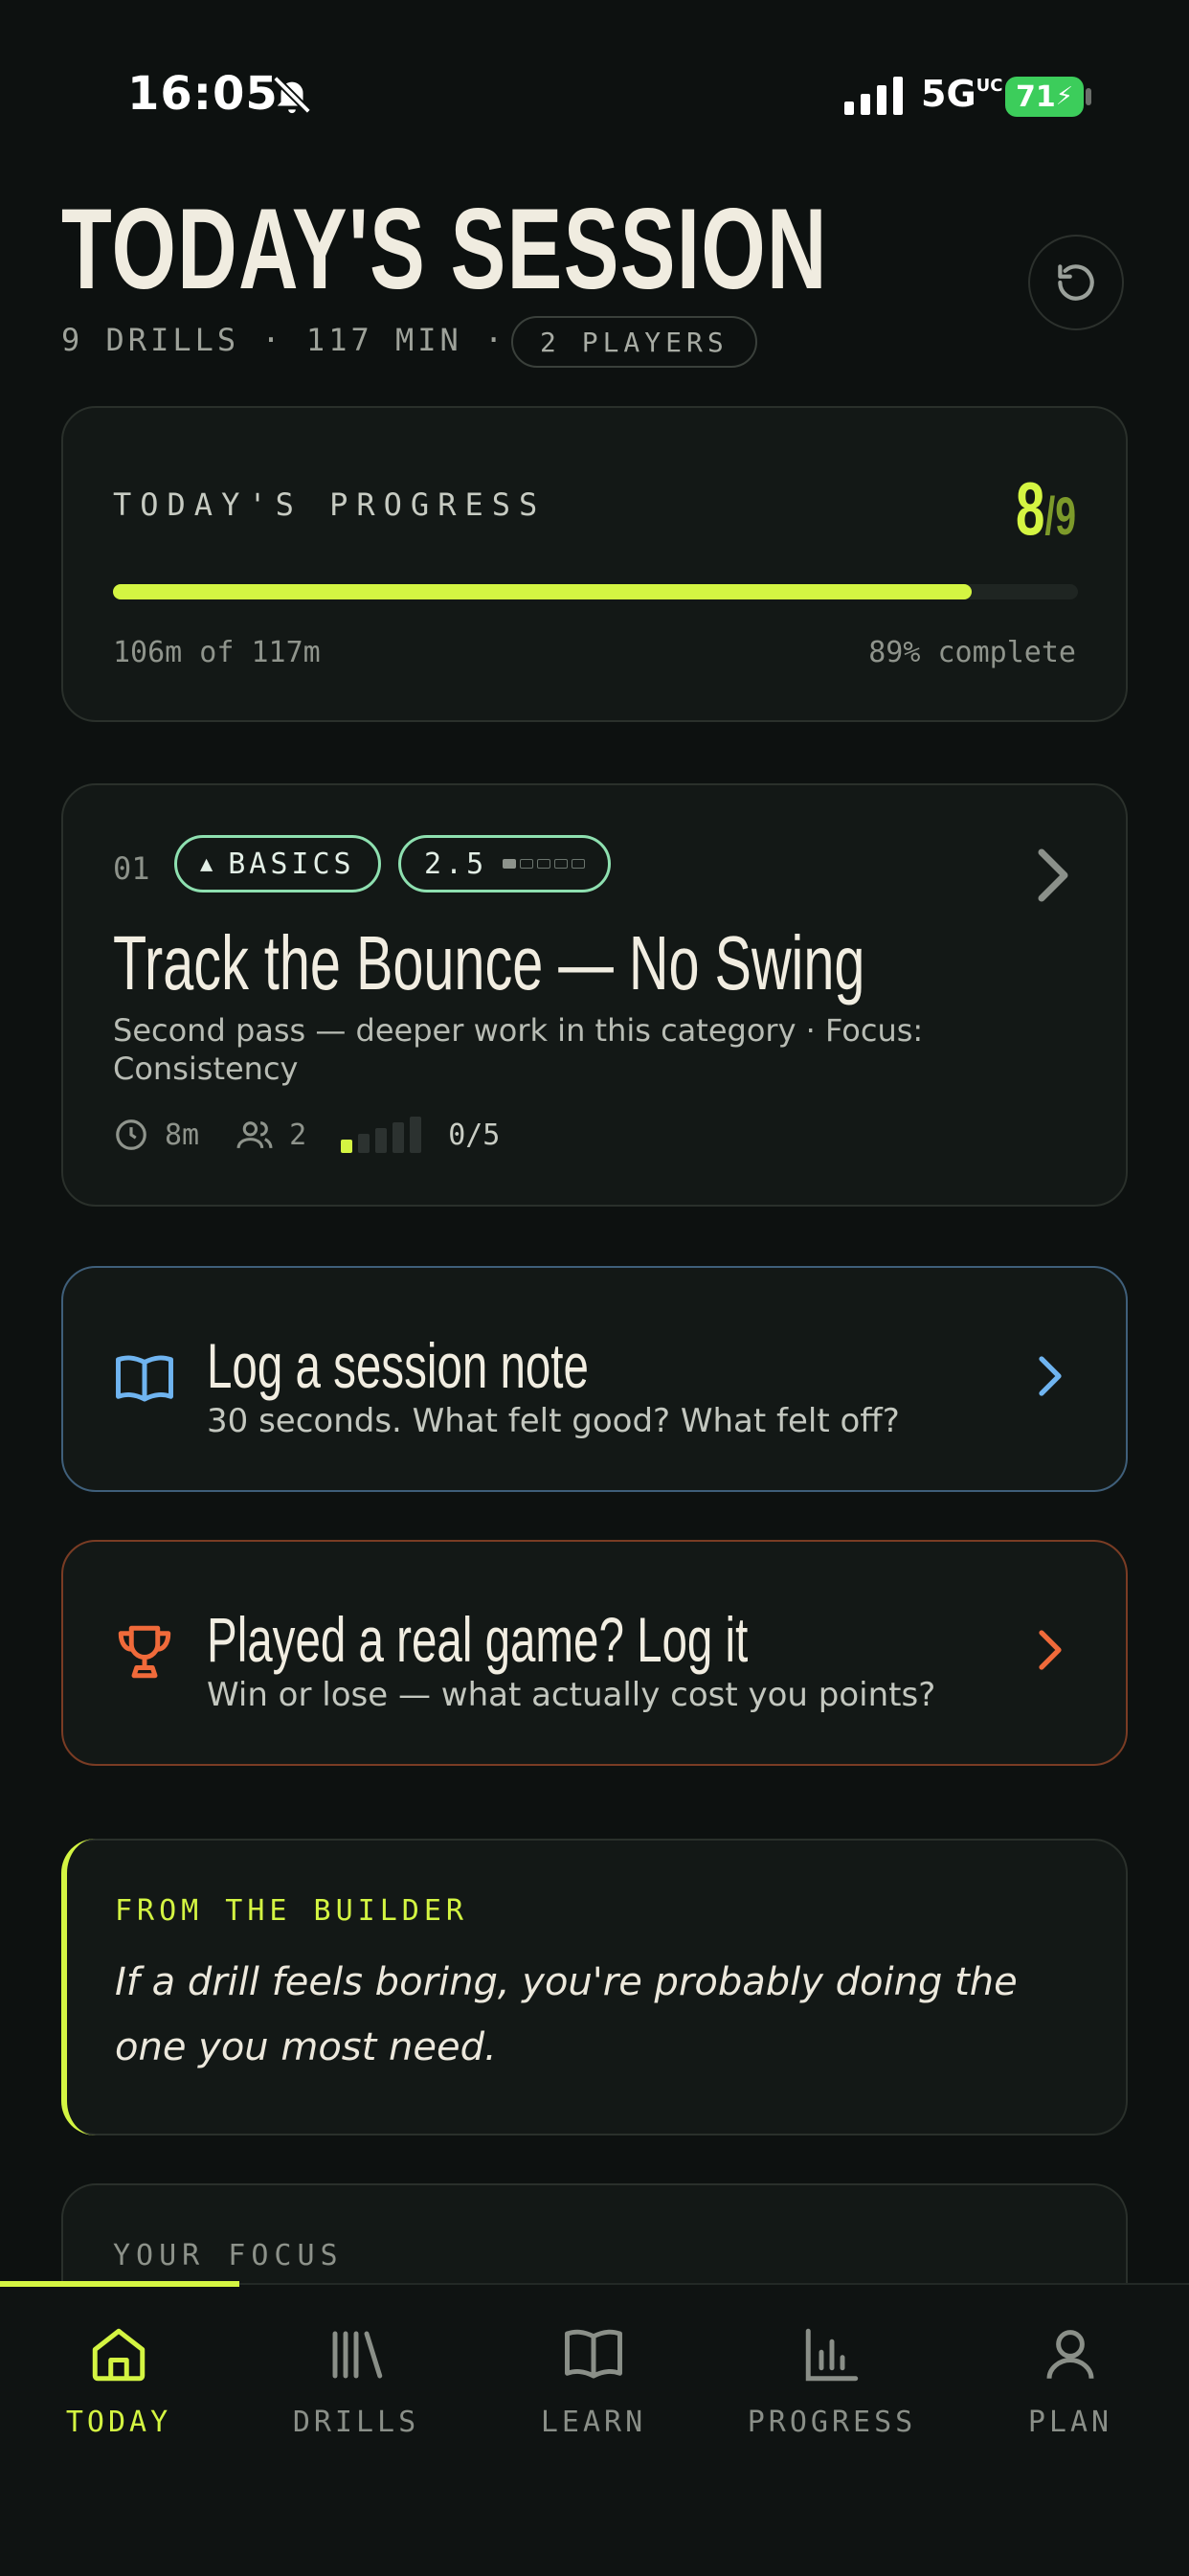 Image resolution: width=1189 pixels, height=2576 pixels. What do you see at coordinates (962, 94) in the screenshot?
I see `network-type: 5GUC` at bounding box center [962, 94].